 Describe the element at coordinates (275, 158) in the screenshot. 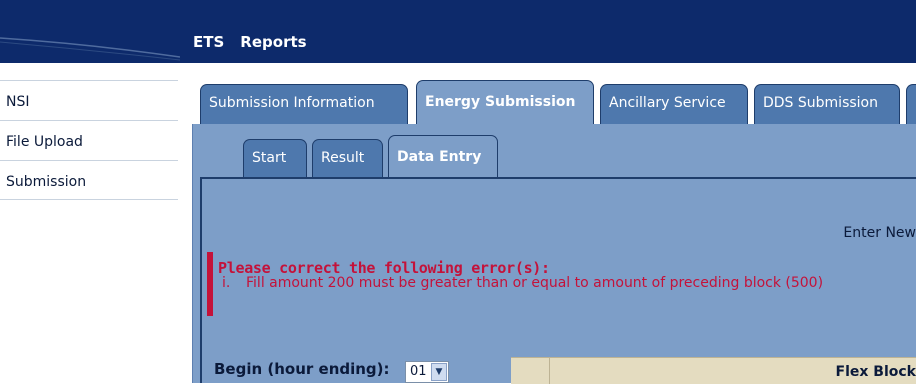

I see `subtab-start: Start` at that location.